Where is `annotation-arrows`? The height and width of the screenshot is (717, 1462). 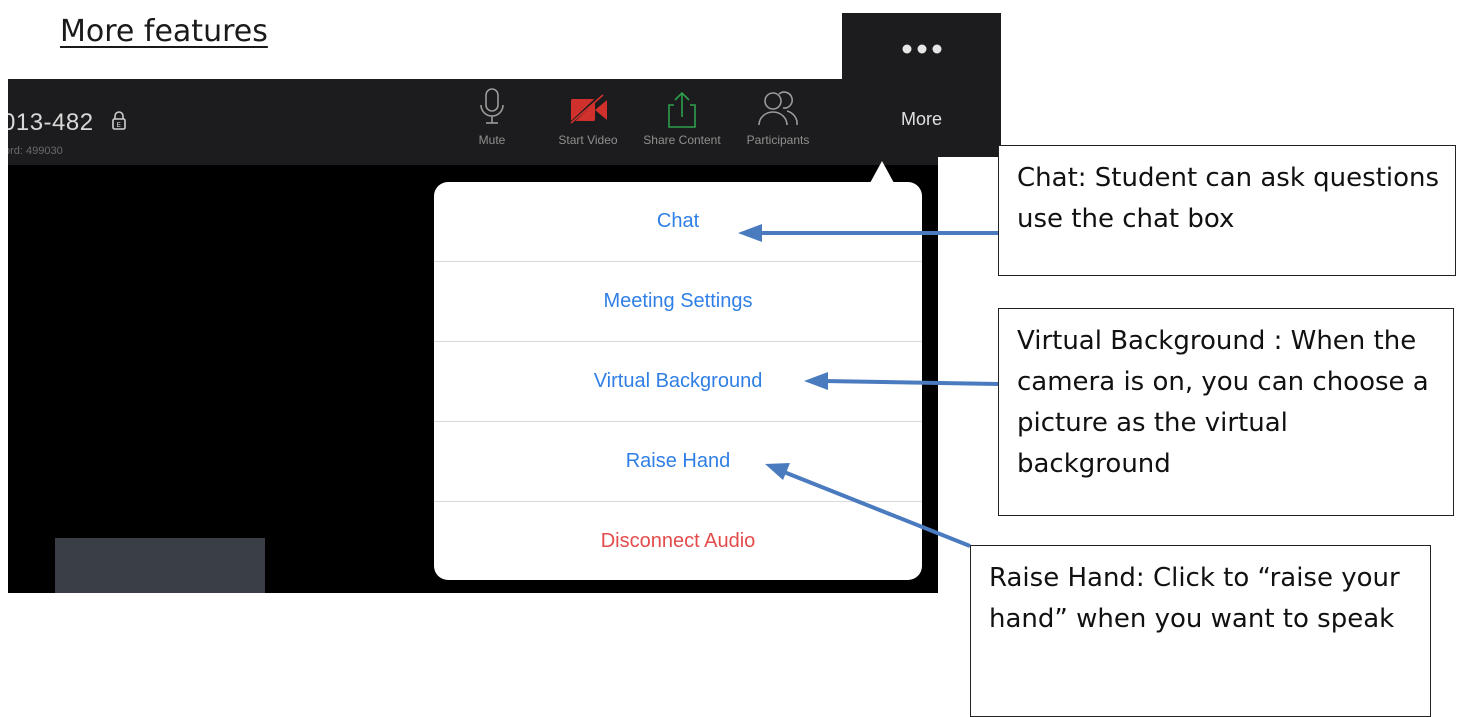 annotation-arrows is located at coordinates (868, 386).